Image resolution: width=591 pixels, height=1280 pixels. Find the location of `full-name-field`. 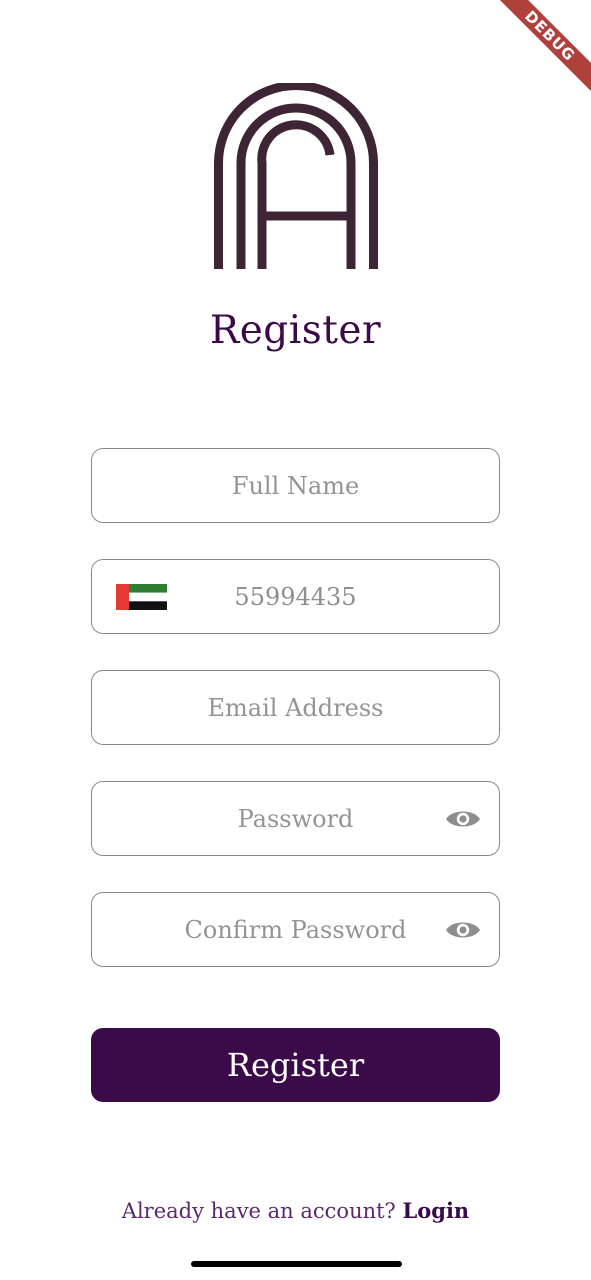

full-name-field is located at coordinates (295, 485).